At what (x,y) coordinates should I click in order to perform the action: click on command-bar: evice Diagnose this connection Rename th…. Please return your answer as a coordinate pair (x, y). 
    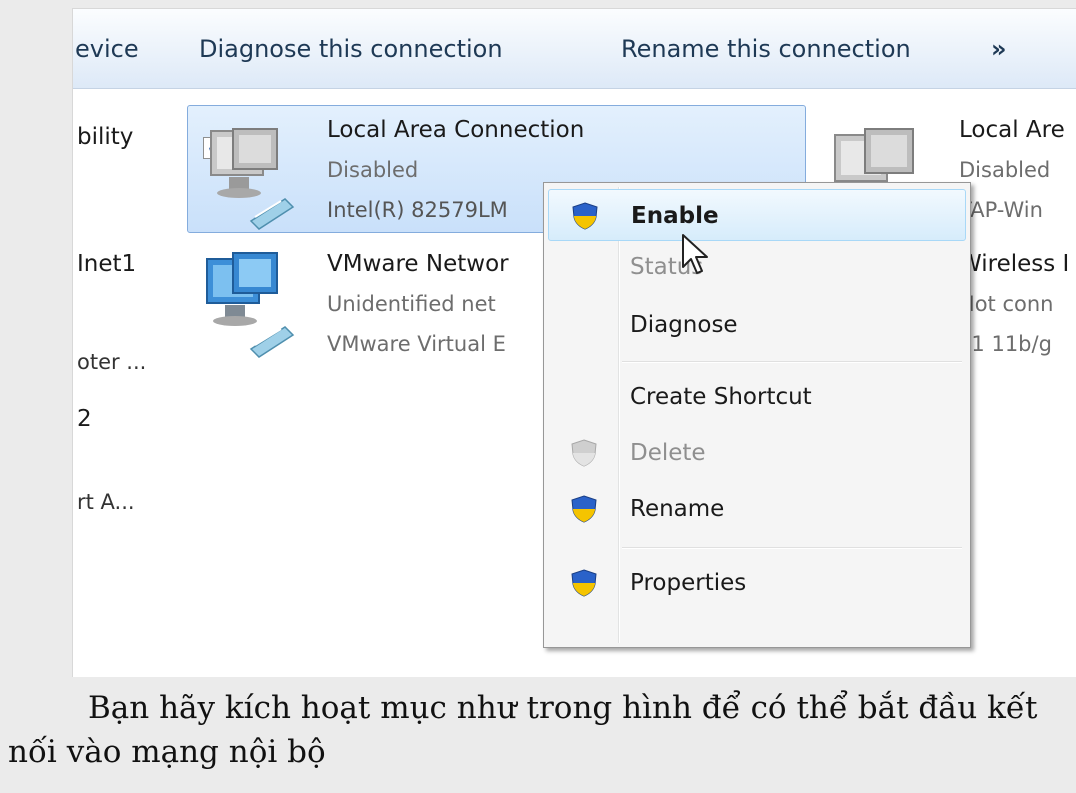
    Looking at the image, I should click on (574, 49).